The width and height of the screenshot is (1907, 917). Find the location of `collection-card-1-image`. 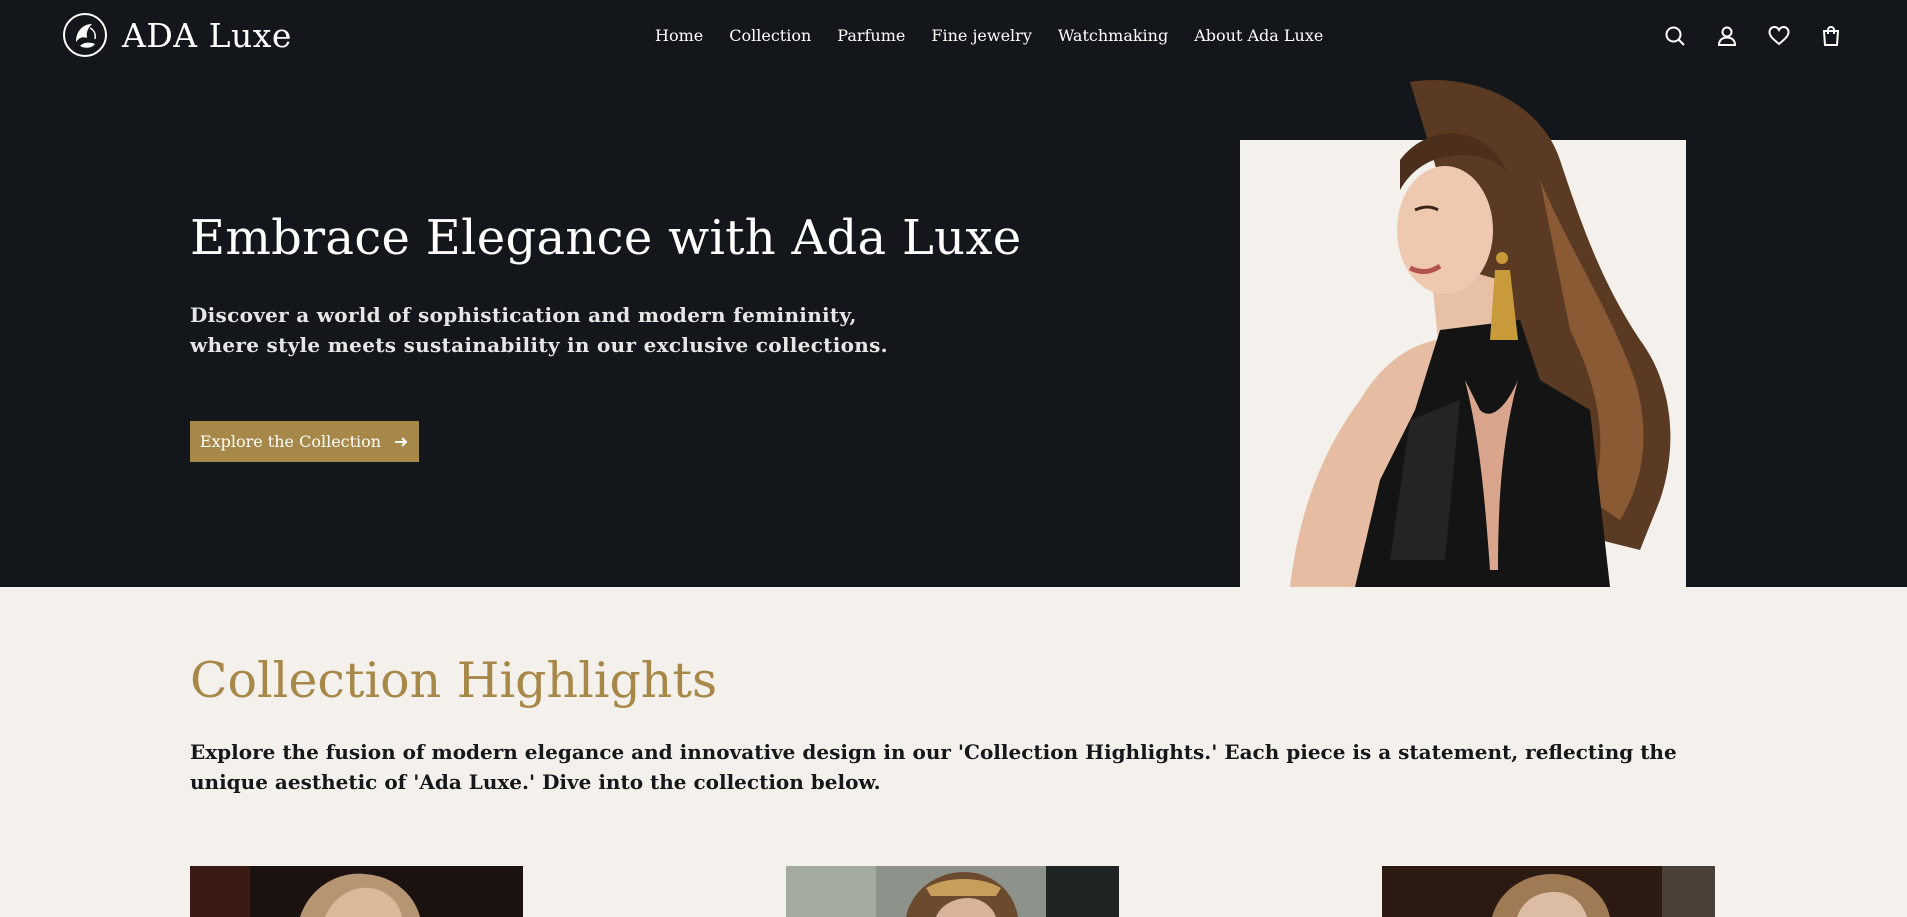

collection-card-1-image is located at coordinates (356, 891).